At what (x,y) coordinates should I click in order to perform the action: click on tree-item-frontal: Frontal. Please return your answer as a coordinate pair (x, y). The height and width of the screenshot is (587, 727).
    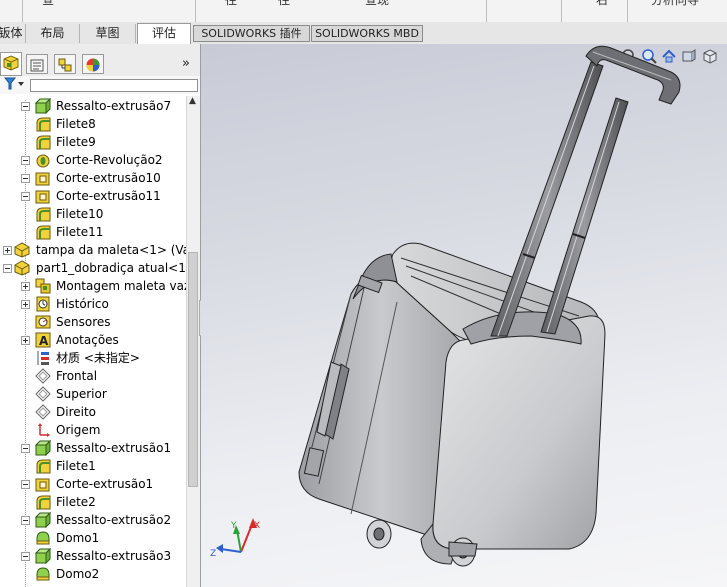
    Looking at the image, I should click on (93, 376).